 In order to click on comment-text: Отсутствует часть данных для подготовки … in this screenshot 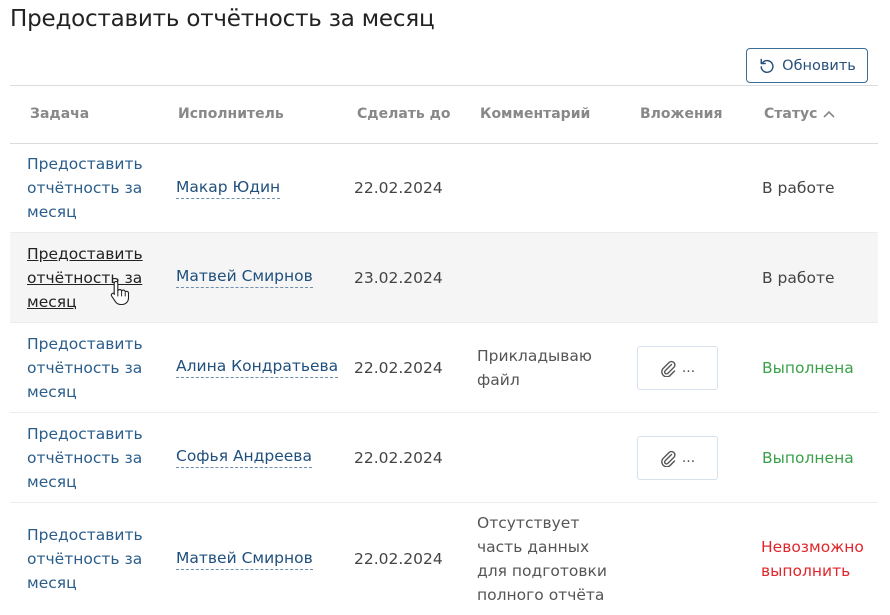, I will do `click(542, 559)`.